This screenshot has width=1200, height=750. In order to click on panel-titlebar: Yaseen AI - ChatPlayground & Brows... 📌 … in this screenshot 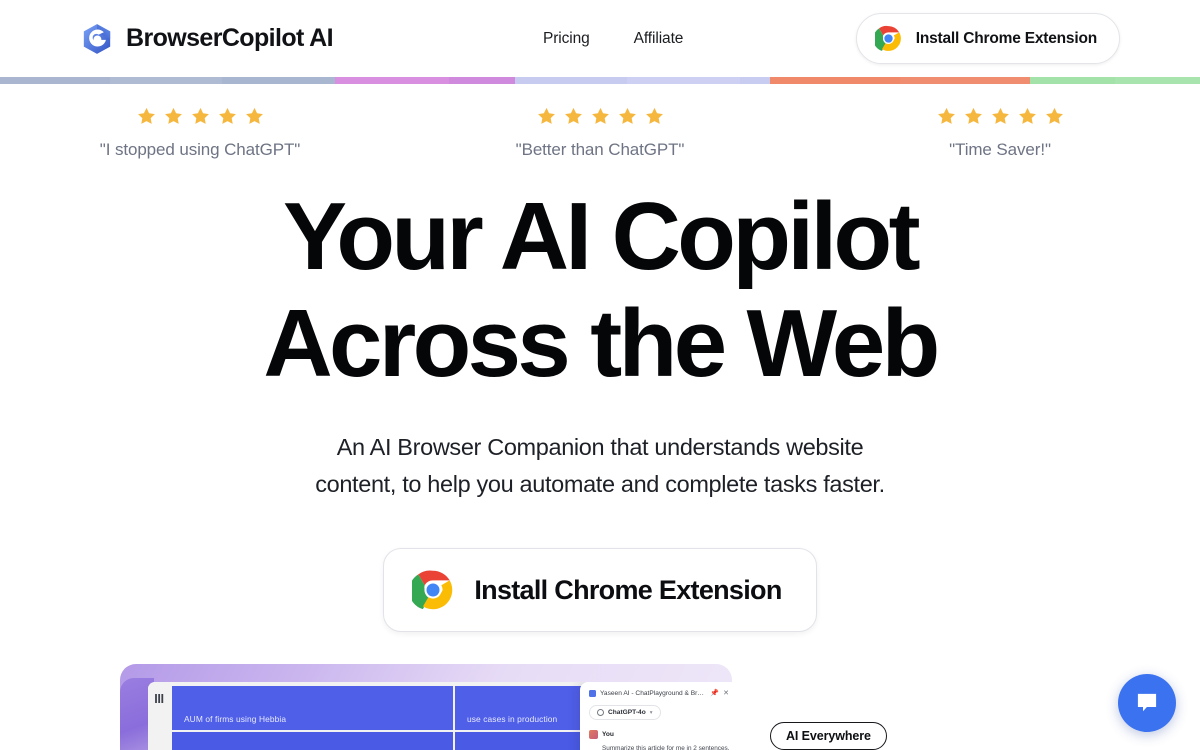, I will do `click(659, 694)`.